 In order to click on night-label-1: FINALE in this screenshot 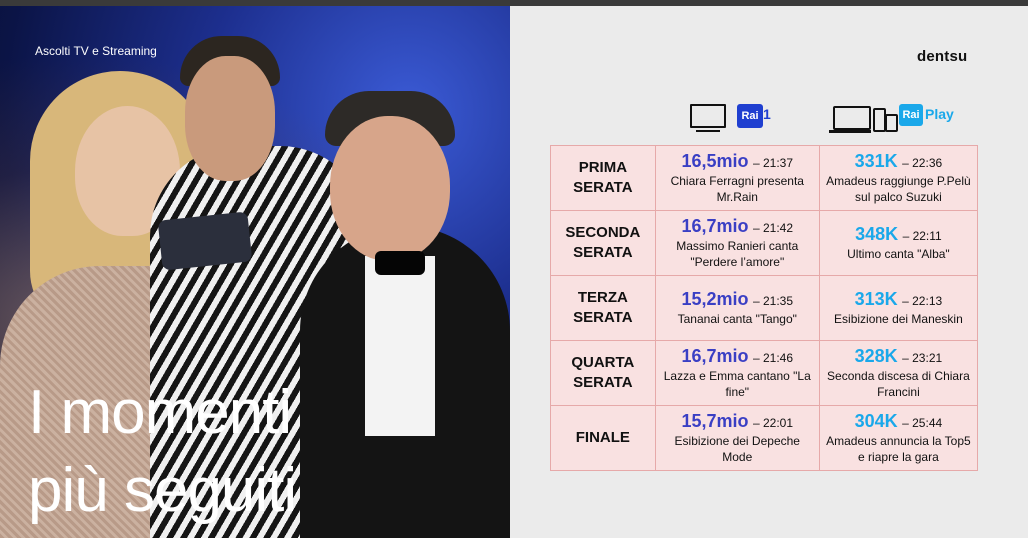, I will do `click(602, 437)`.